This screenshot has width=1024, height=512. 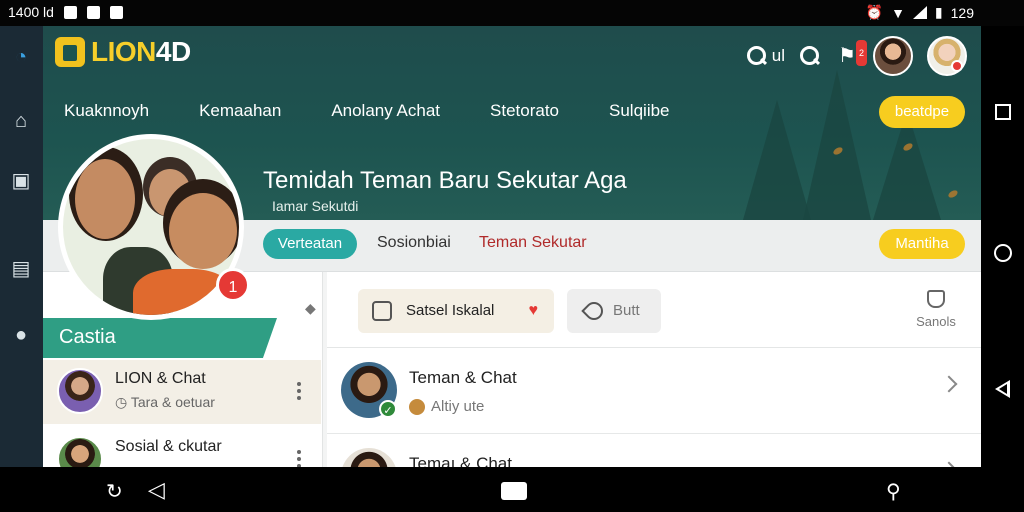 I want to click on signal-icon, so click(x=919, y=12).